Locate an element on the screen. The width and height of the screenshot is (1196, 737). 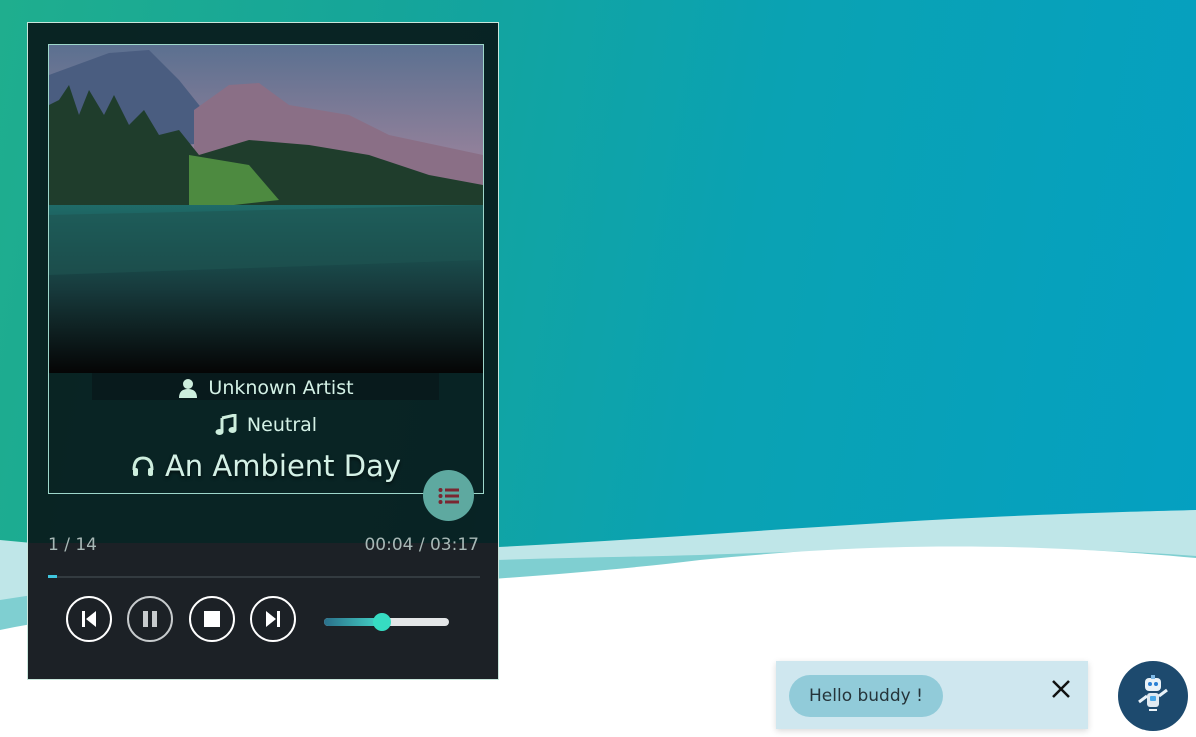
pause-icon is located at coordinates (150, 619).